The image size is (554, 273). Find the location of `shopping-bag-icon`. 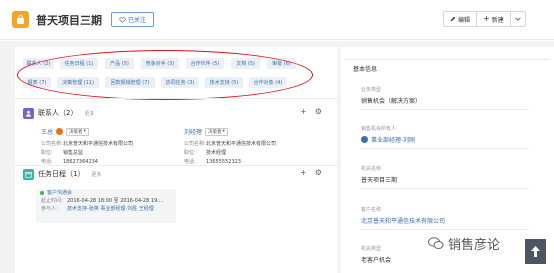

shopping-bag-icon is located at coordinates (20, 19).